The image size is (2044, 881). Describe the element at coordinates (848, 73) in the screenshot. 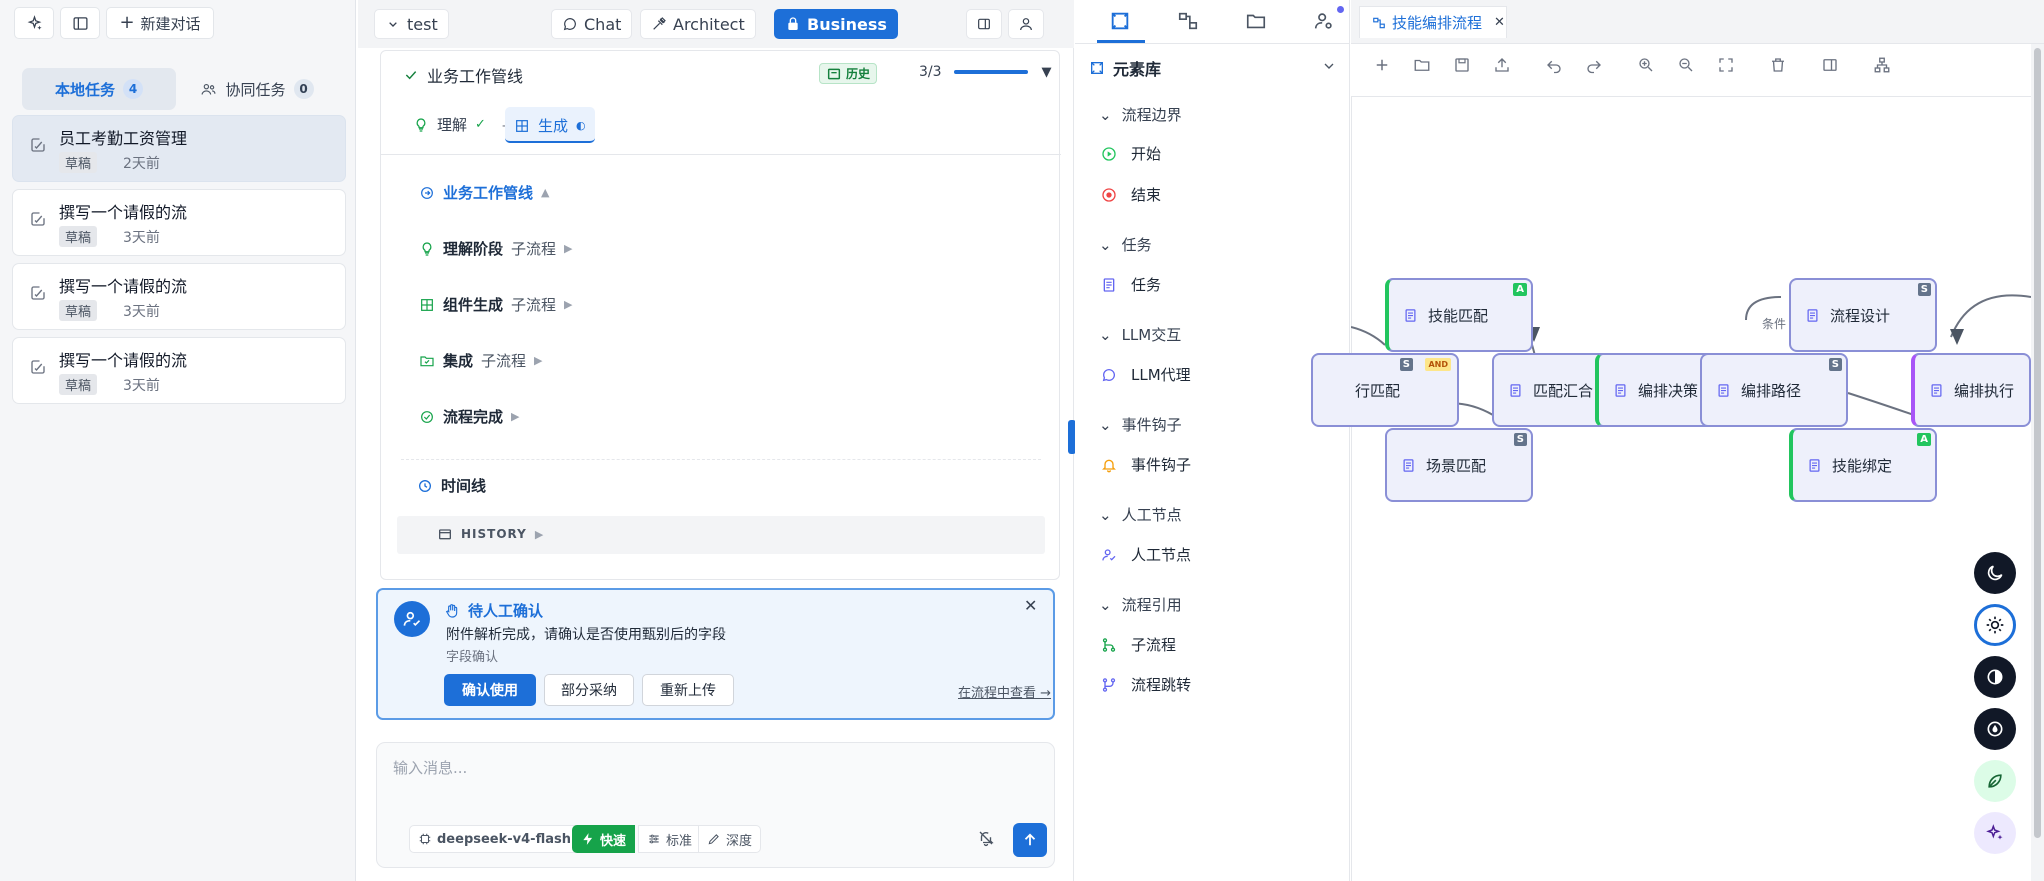

I see `history-badge: 历史` at that location.